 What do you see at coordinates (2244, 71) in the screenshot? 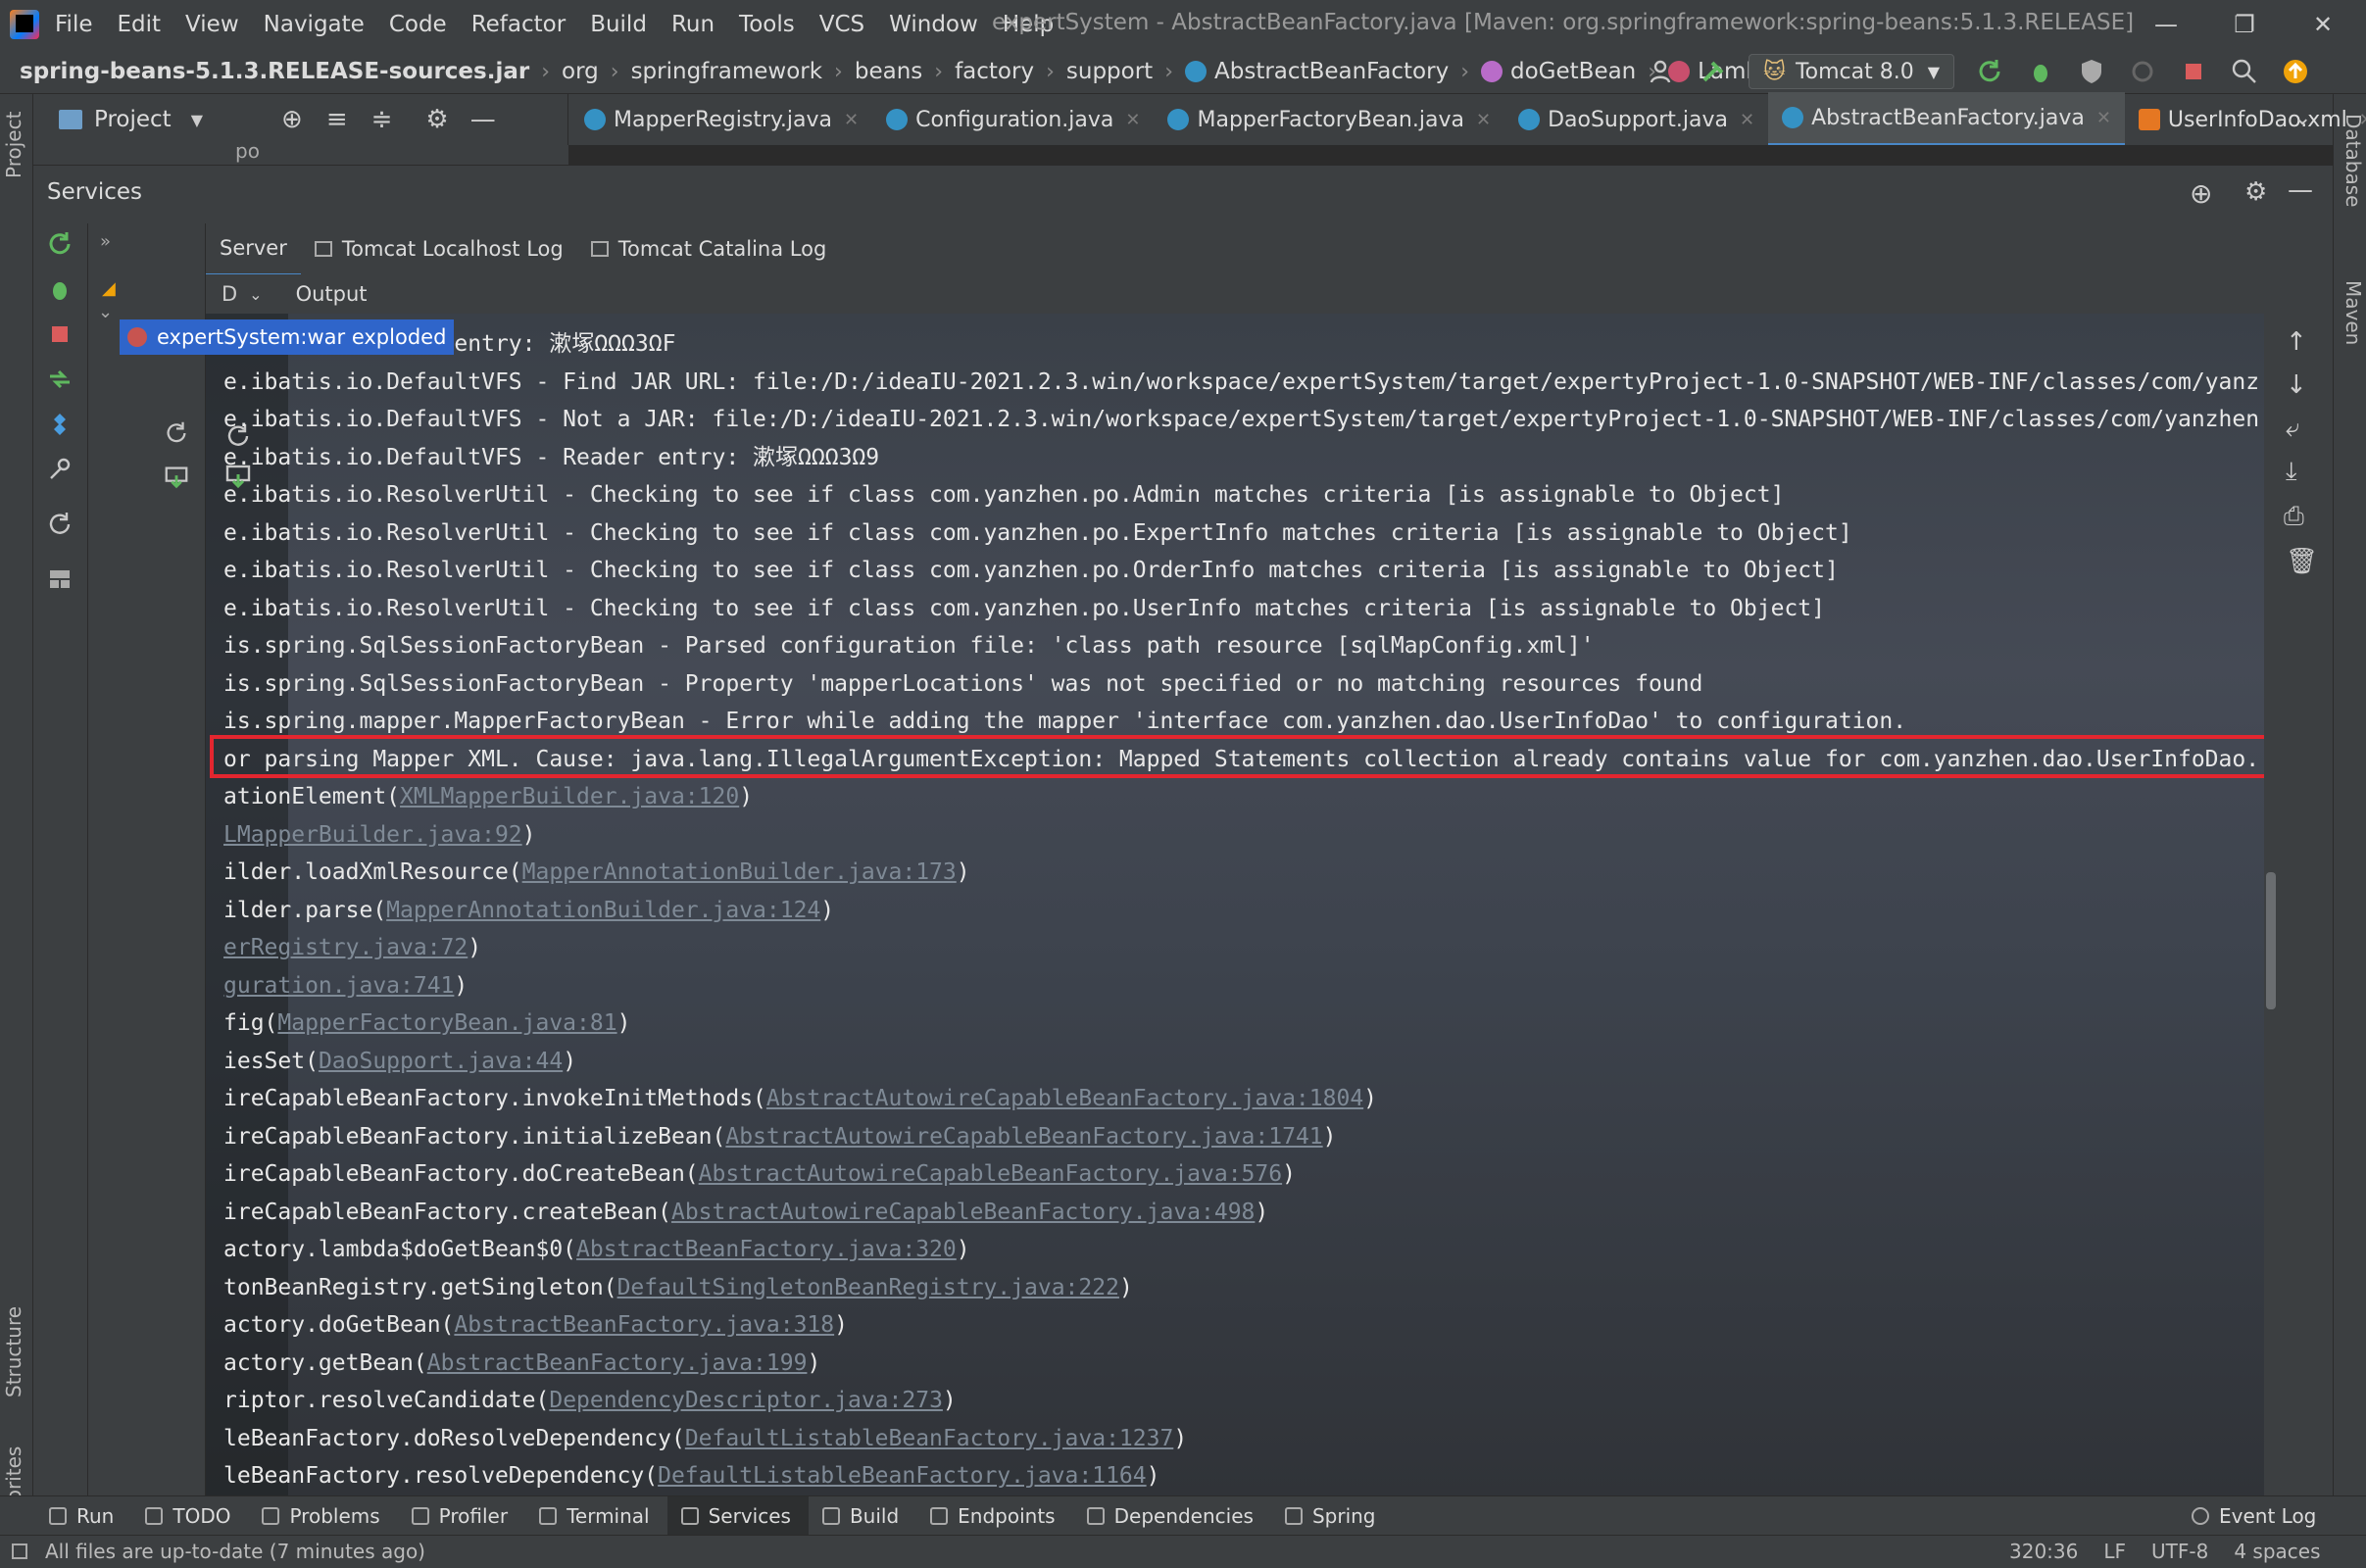
I see `search-icon` at bounding box center [2244, 71].